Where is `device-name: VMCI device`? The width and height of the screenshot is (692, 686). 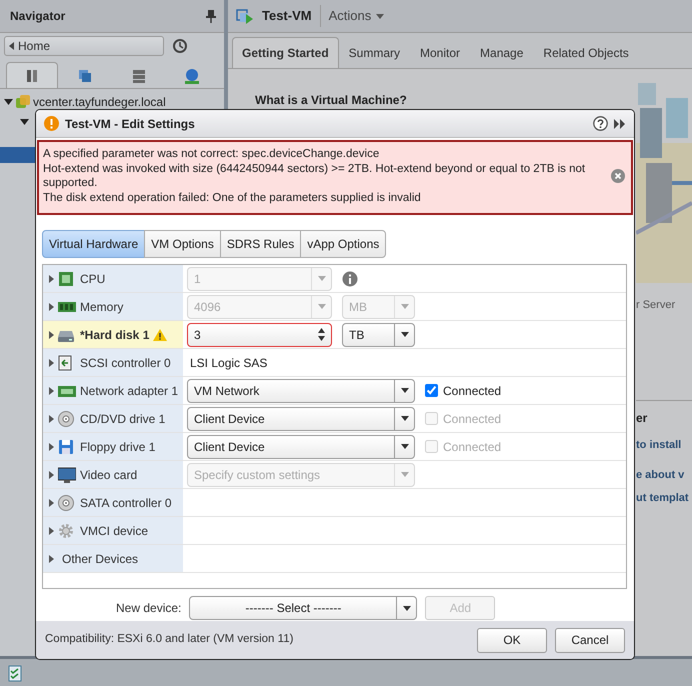 device-name: VMCI device is located at coordinates (114, 531).